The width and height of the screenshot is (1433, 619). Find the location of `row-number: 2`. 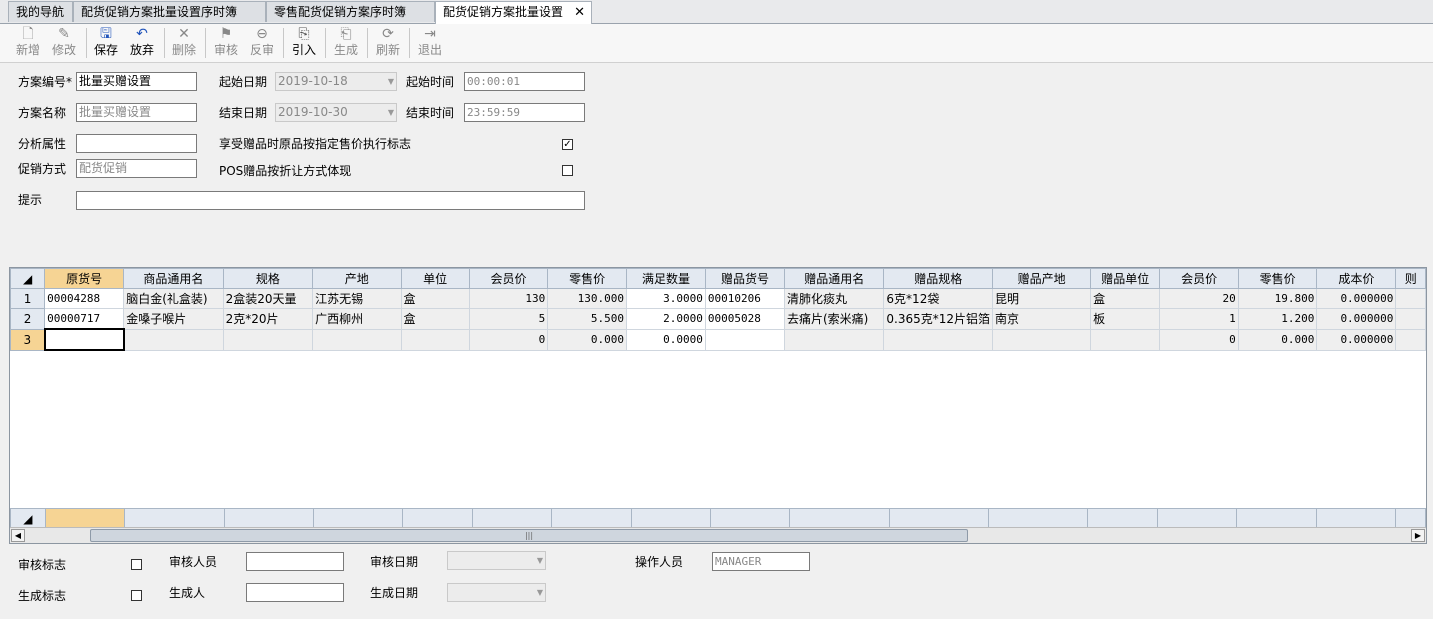

row-number: 2 is located at coordinates (28, 319).